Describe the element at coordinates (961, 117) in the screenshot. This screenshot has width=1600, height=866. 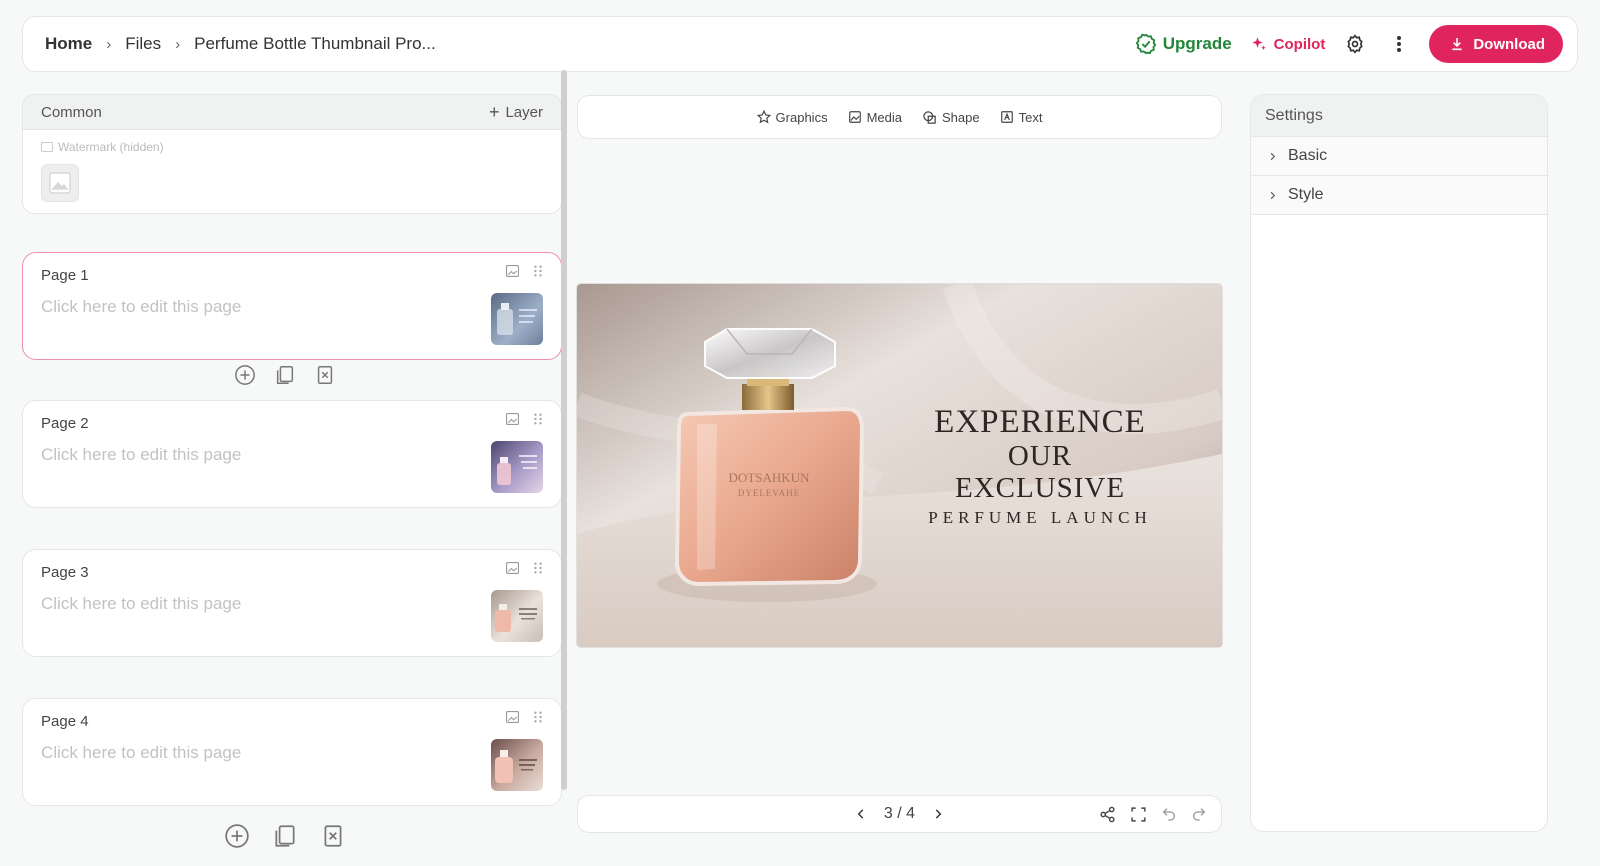
I see `shape-label: Shape` at that location.